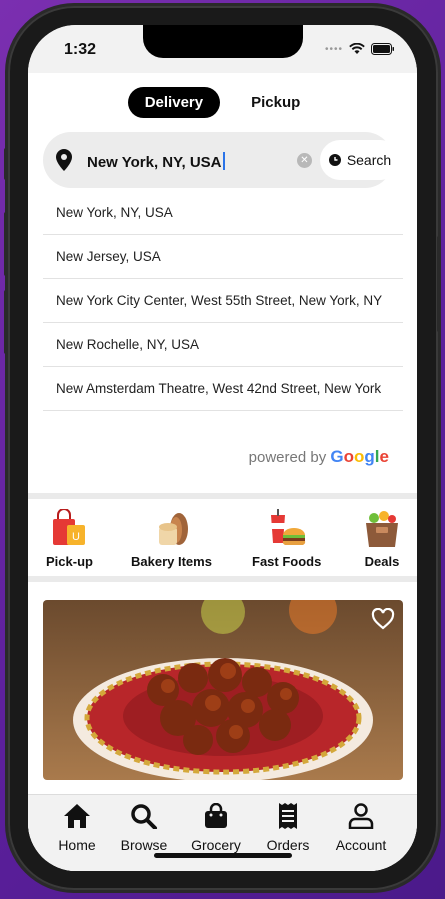 The width and height of the screenshot is (445, 899). What do you see at coordinates (287, 527) in the screenshot?
I see `burger-drink-icon` at bounding box center [287, 527].